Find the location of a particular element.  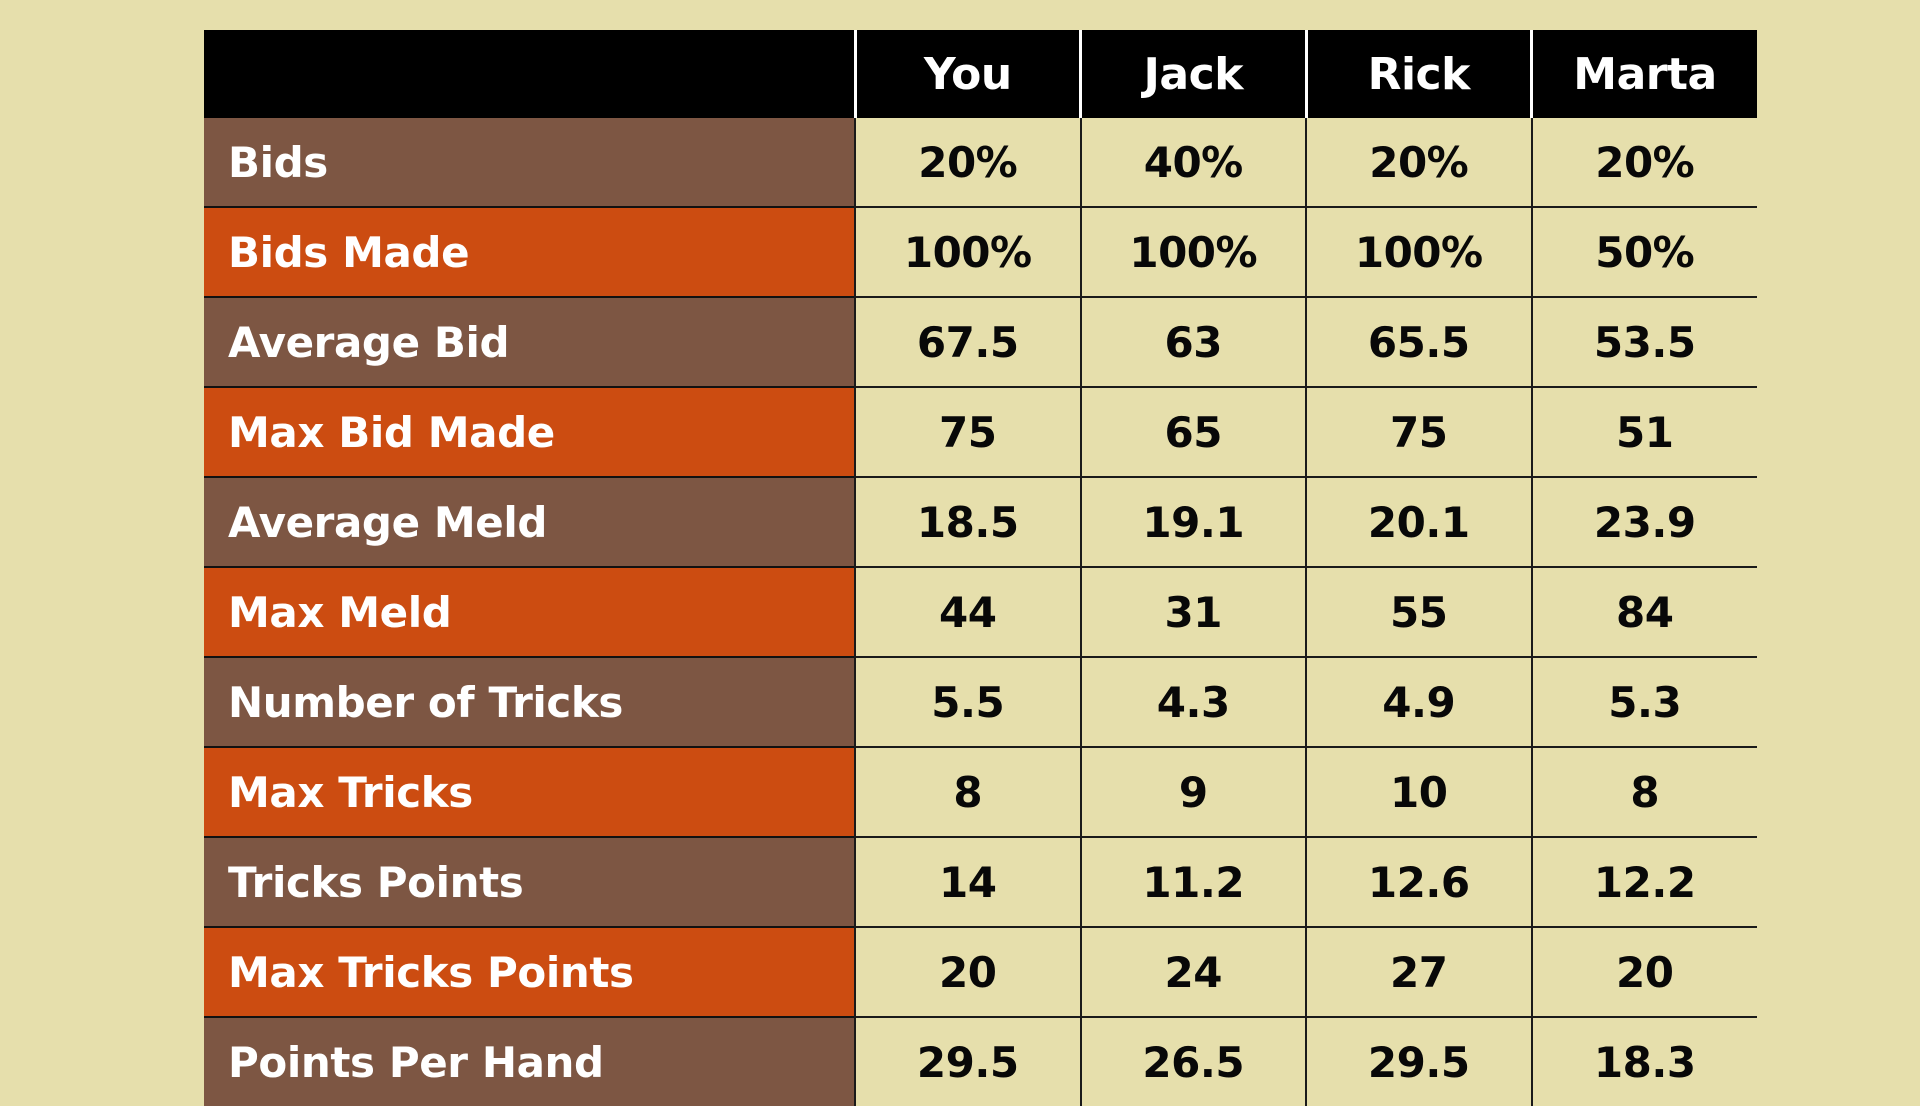

table-header: You Jack Rick Marta is located at coordinates (980, 74).